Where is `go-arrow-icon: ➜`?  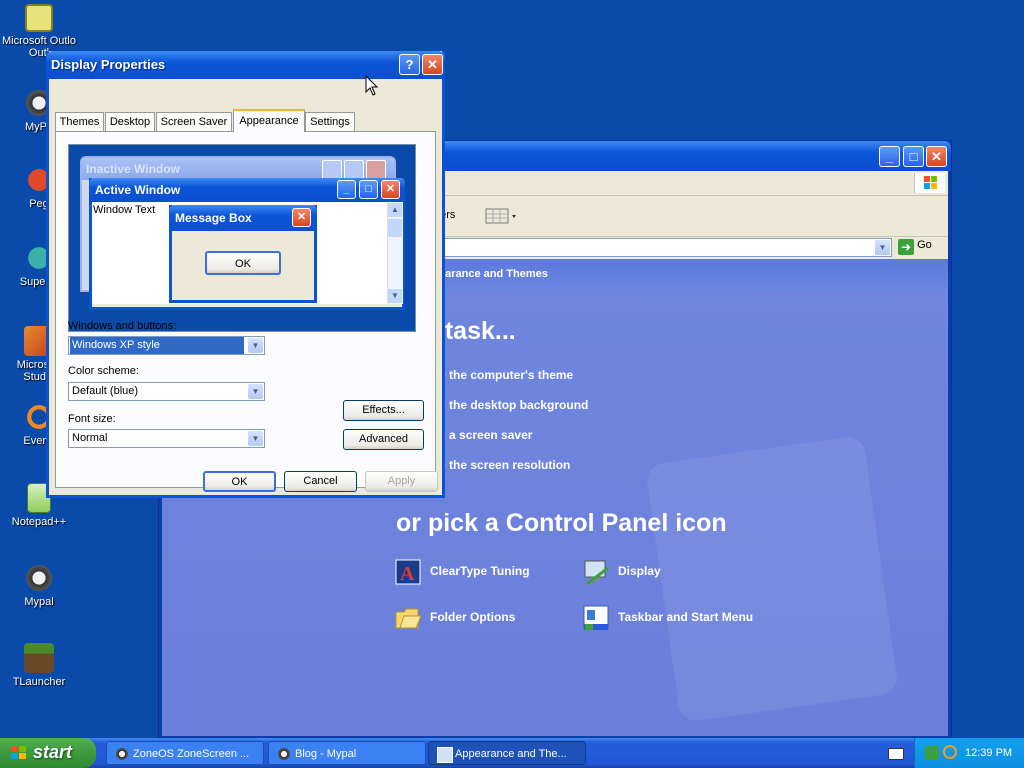
go-arrow-icon: ➜ is located at coordinates (906, 247).